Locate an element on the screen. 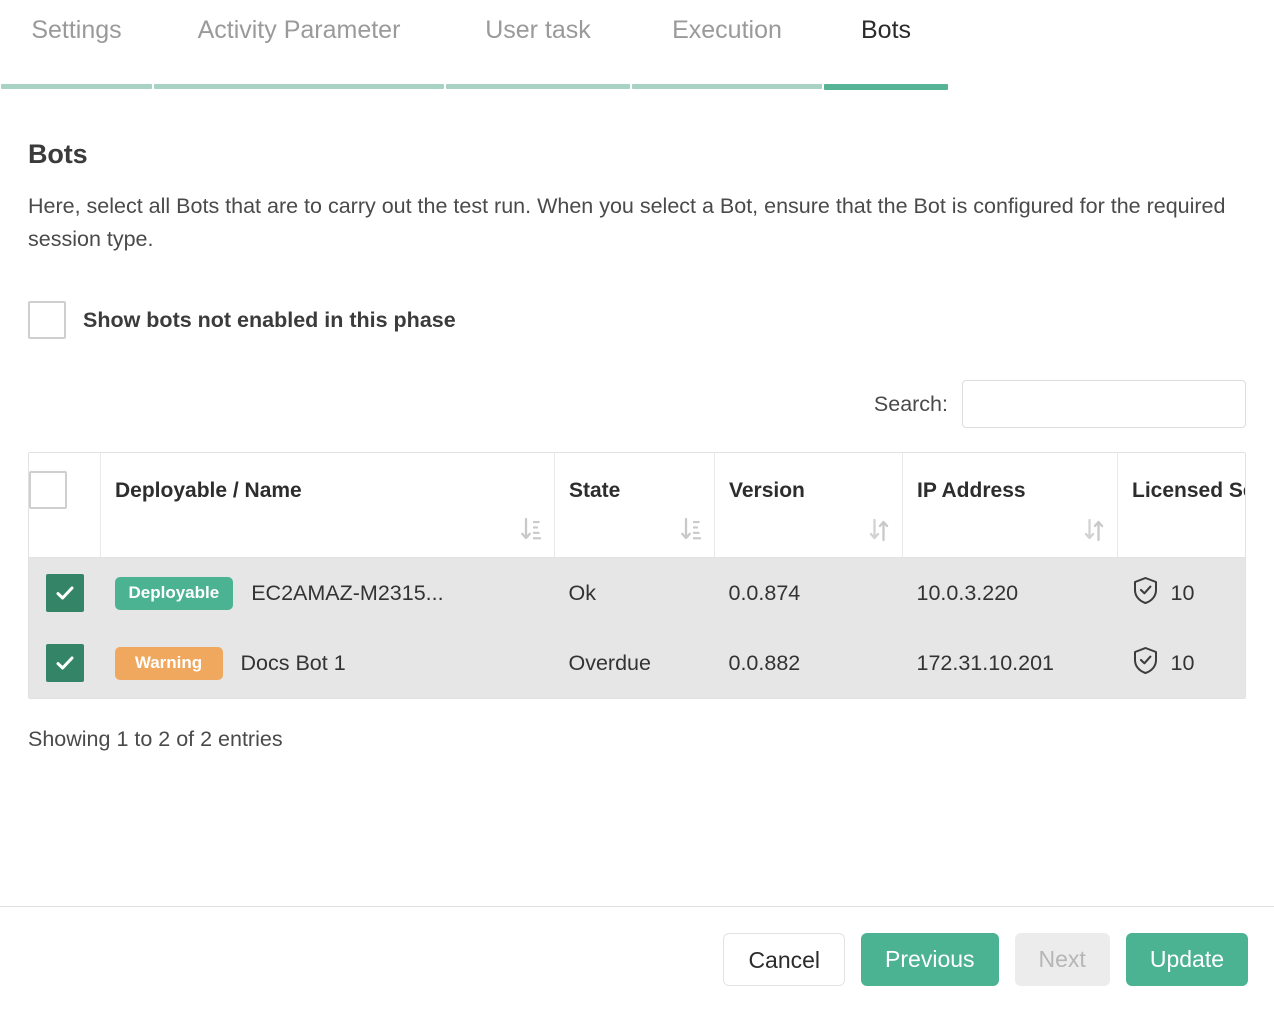 Image resolution: width=1274 pixels, height=1012 pixels. page-title: Bots is located at coordinates (58, 154).